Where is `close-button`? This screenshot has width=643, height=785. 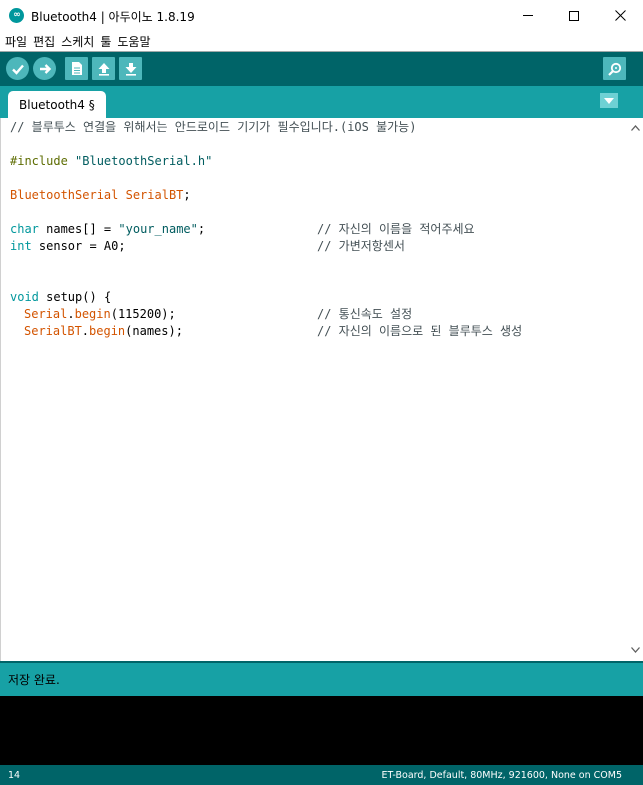 close-button is located at coordinates (620, 15).